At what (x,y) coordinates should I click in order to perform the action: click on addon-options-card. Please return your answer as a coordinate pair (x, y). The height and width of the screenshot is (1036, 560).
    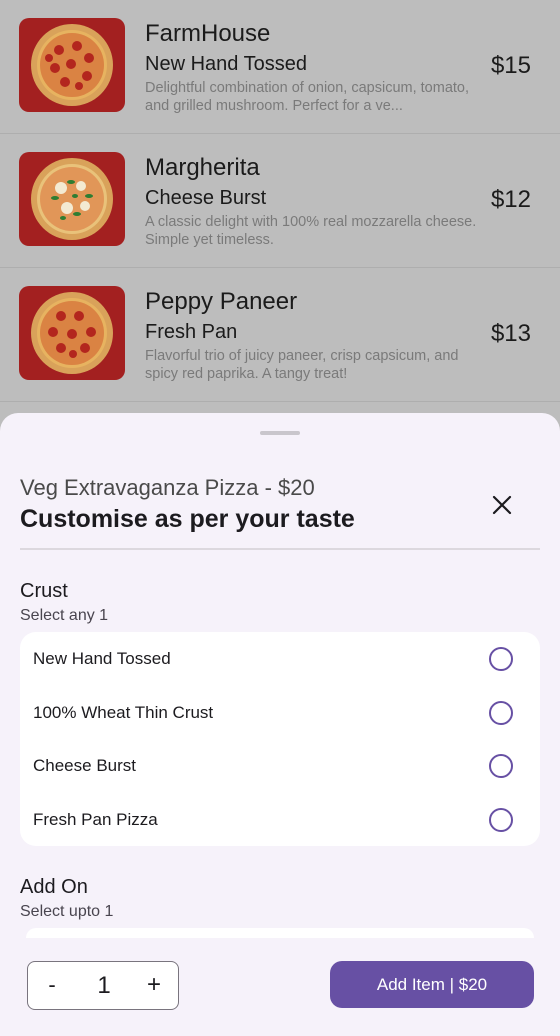
    Looking at the image, I should click on (280, 933).